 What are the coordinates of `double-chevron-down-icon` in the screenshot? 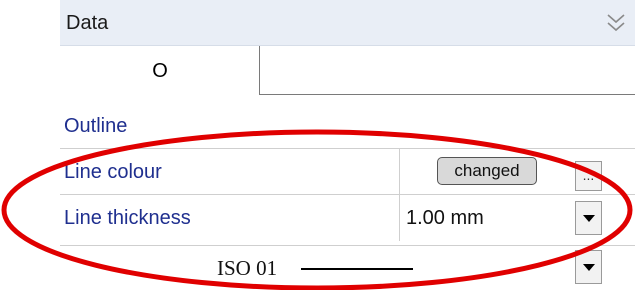 It's located at (616, 23).